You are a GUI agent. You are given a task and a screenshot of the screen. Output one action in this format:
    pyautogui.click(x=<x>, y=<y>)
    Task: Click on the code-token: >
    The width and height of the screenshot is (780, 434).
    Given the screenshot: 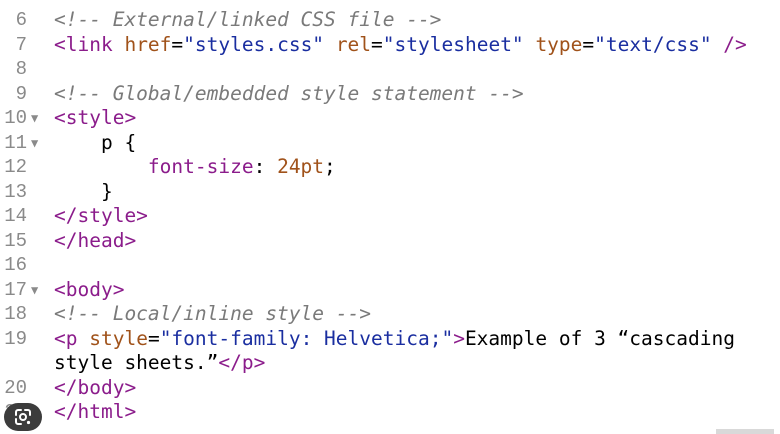 What is the action you would take?
    pyautogui.click(x=459, y=338)
    